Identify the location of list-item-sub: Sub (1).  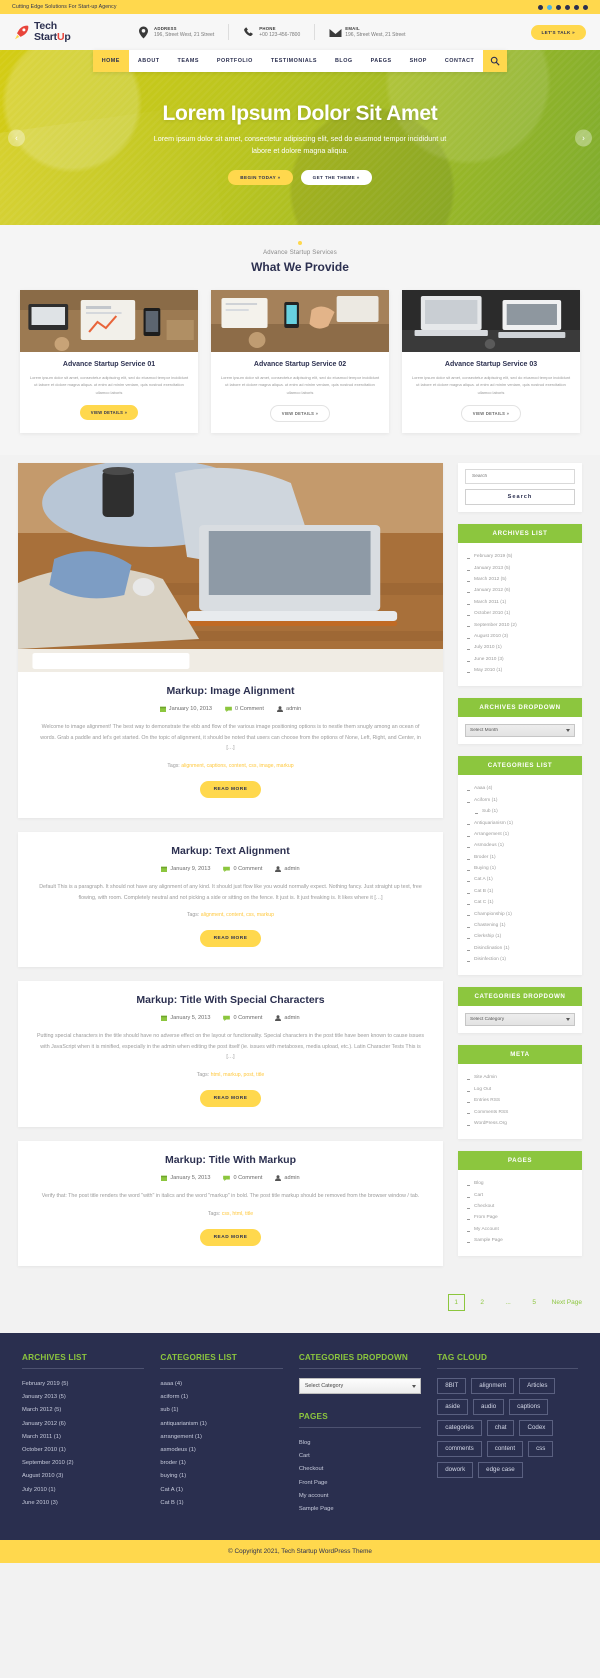
(520, 811).